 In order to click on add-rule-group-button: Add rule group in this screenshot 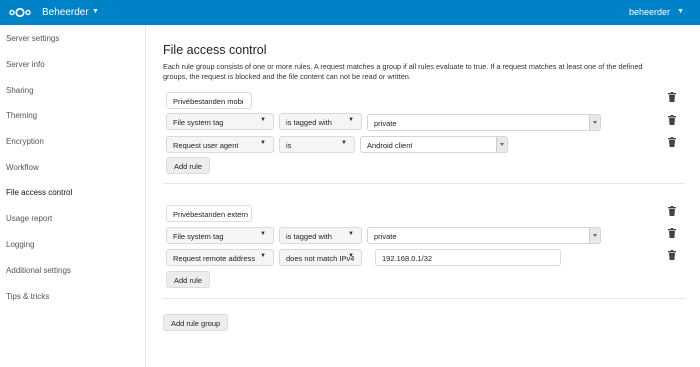, I will do `click(196, 322)`.